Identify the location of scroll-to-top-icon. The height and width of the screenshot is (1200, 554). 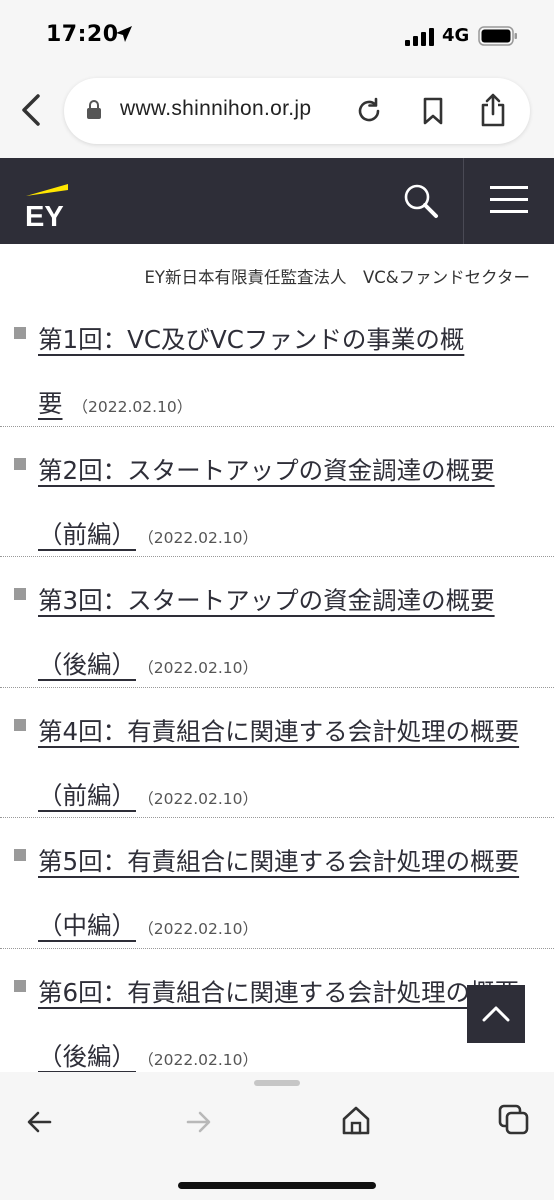
(496, 1014).